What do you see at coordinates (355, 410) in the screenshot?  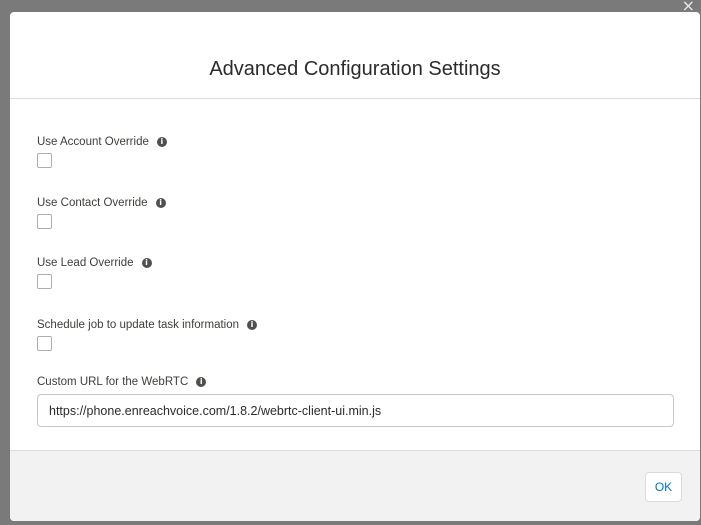 I see `custom-url-input` at bounding box center [355, 410].